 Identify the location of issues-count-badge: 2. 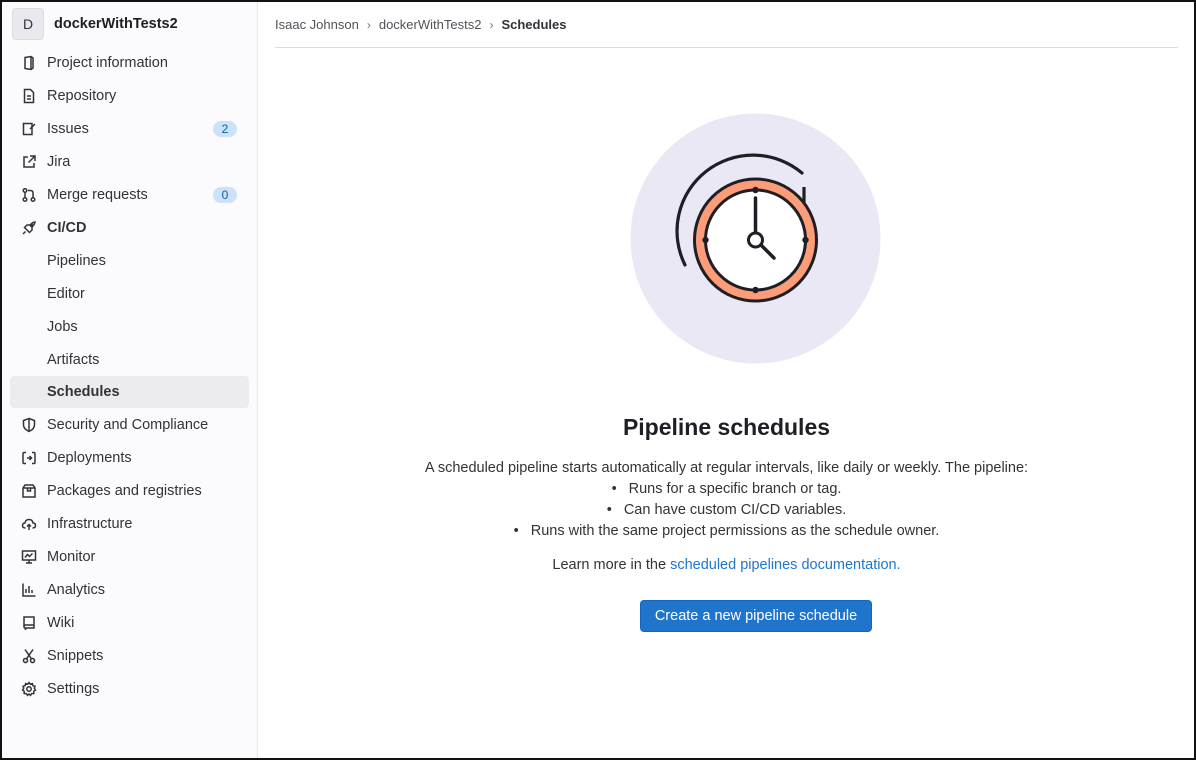
(225, 129).